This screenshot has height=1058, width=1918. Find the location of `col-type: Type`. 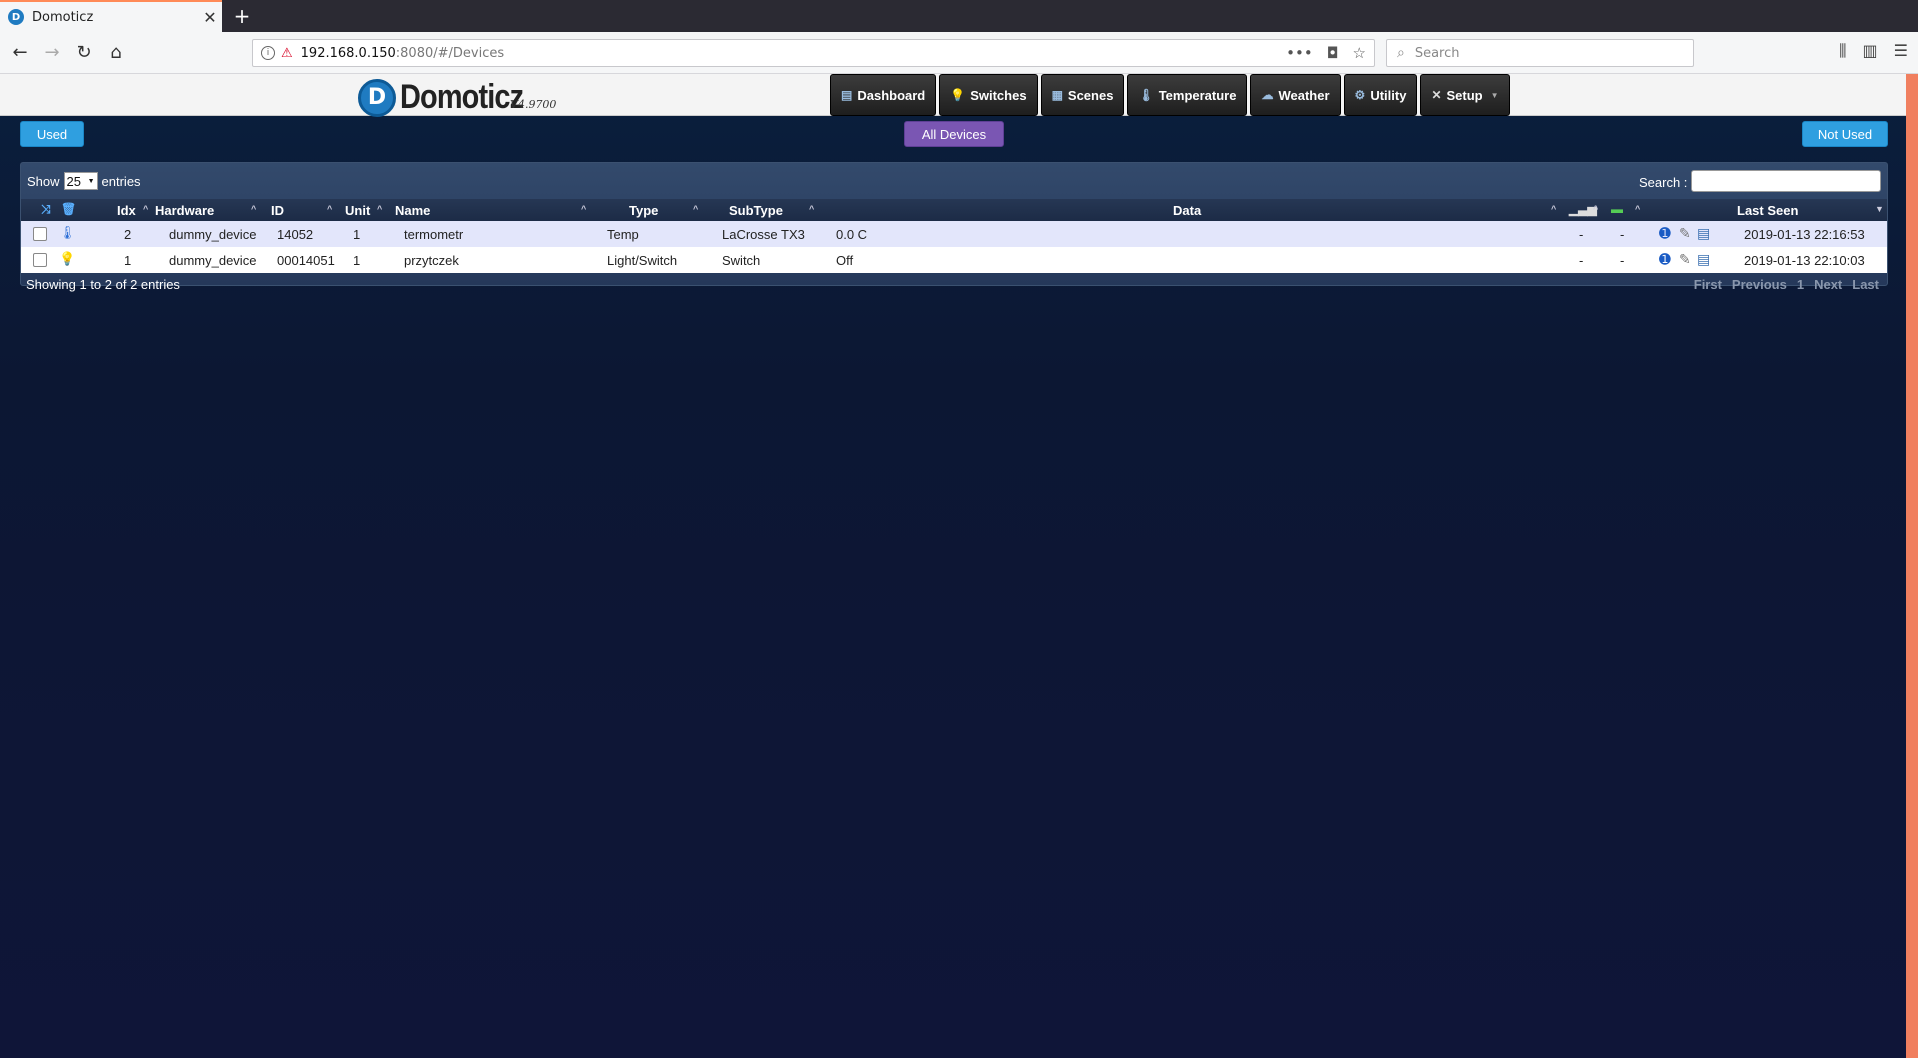

col-type: Type is located at coordinates (643, 210).